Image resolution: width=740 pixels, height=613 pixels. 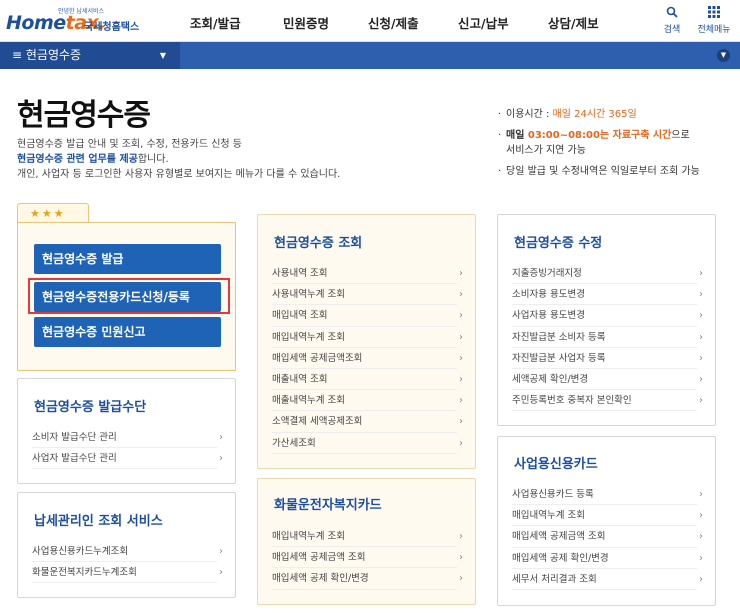 I want to click on menu-civil-cert: 민원증명, so click(x=306, y=22).